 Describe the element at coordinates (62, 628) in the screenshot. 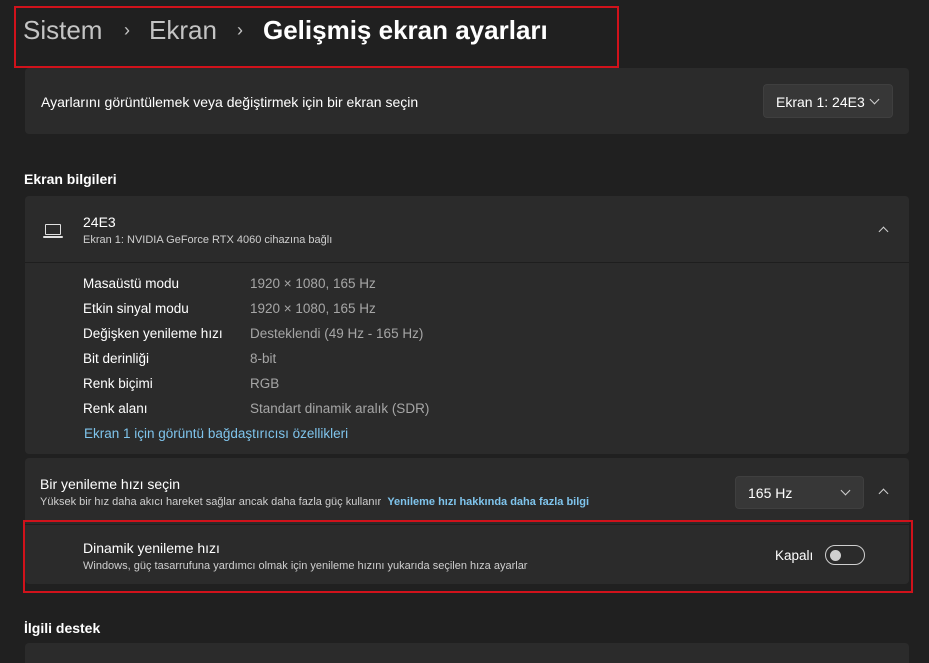

I see `related-support-heading: İlgili destek` at that location.